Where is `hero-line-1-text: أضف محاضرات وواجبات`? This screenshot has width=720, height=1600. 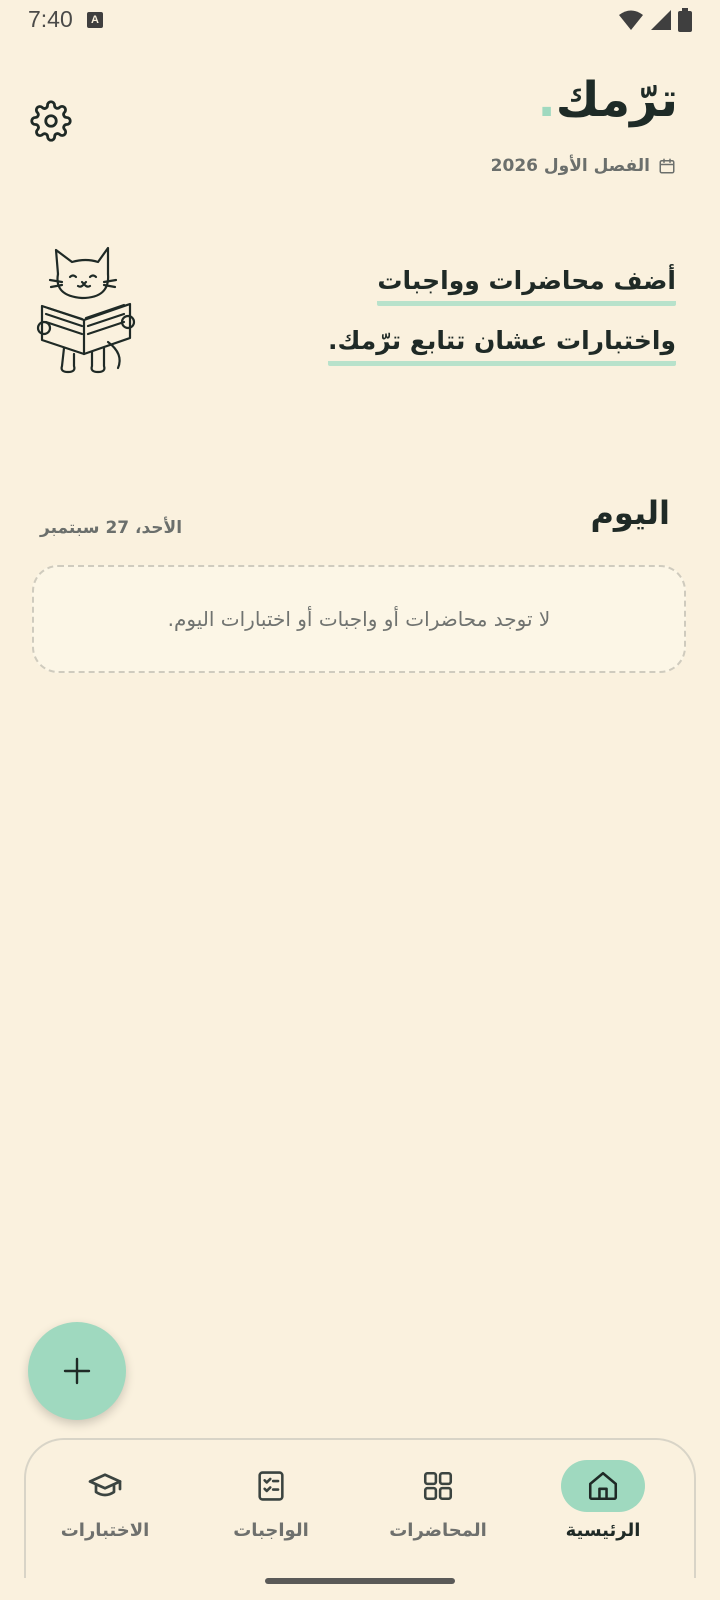 hero-line-1-text: أضف محاضرات وواجبات is located at coordinates (526, 286).